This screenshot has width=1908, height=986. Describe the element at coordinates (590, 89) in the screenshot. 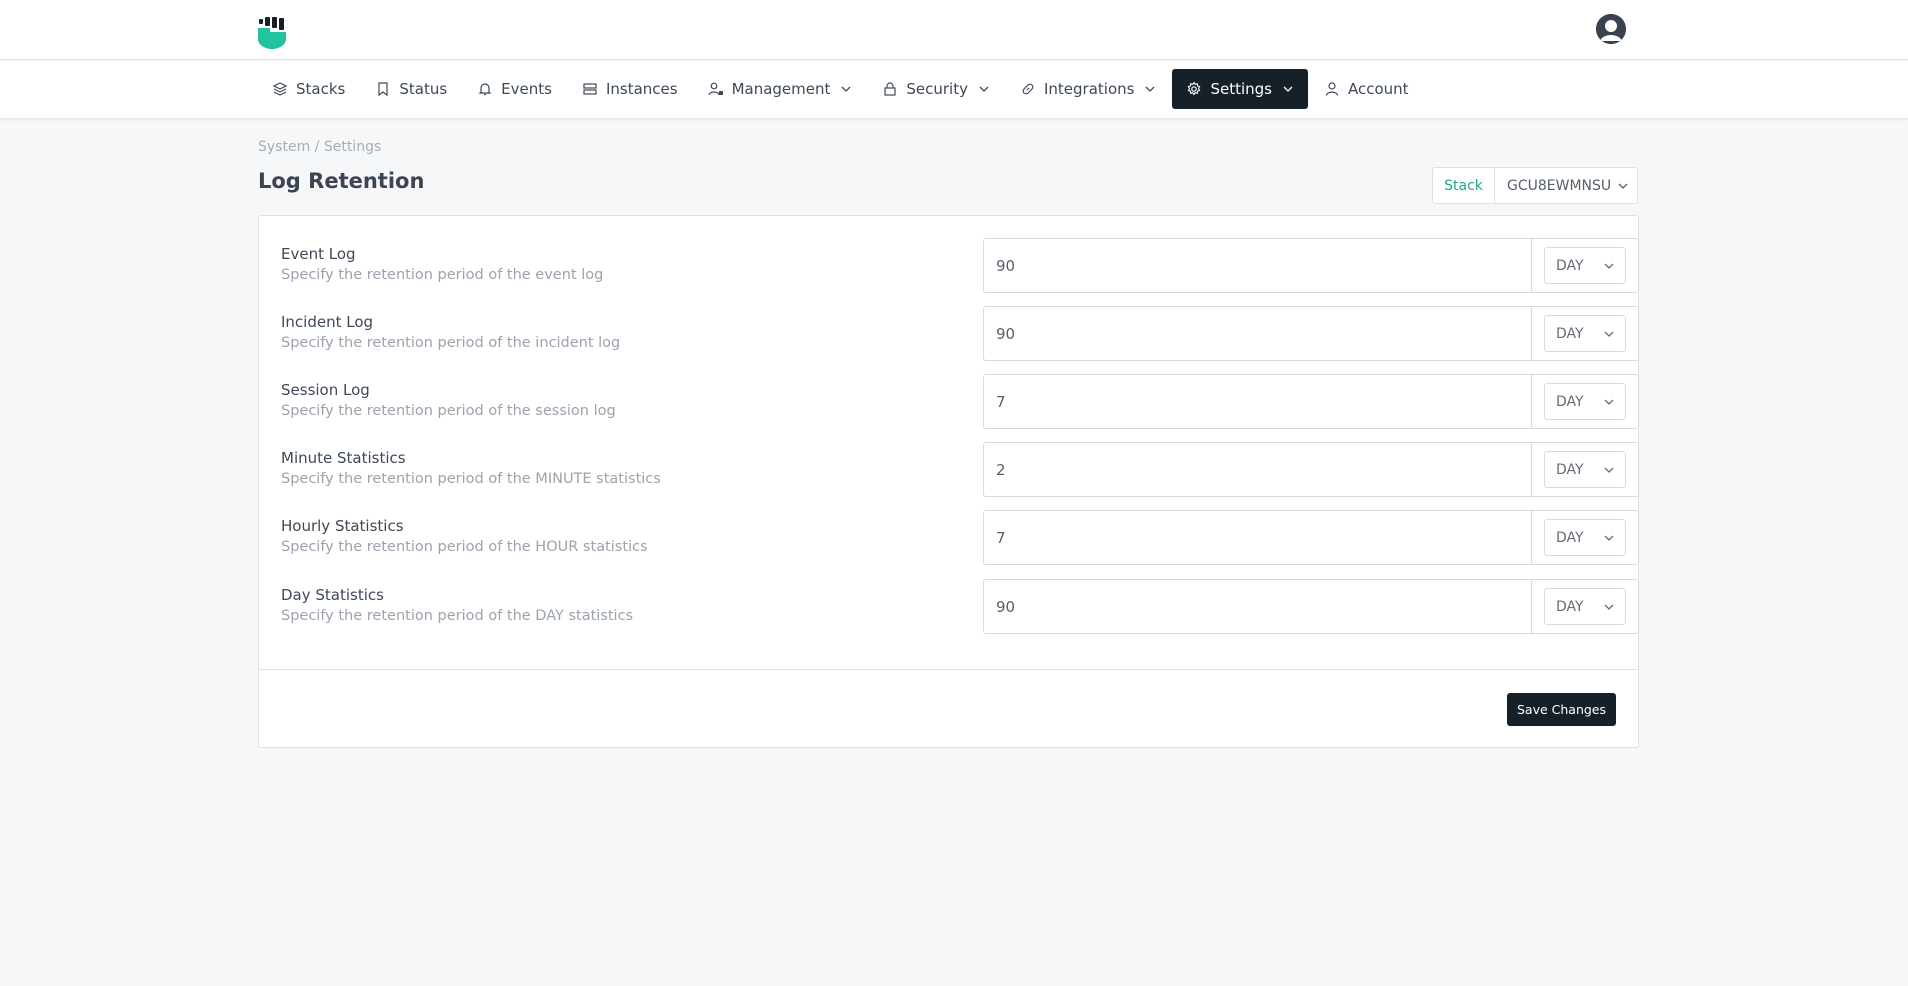

I see `server-icon` at that location.